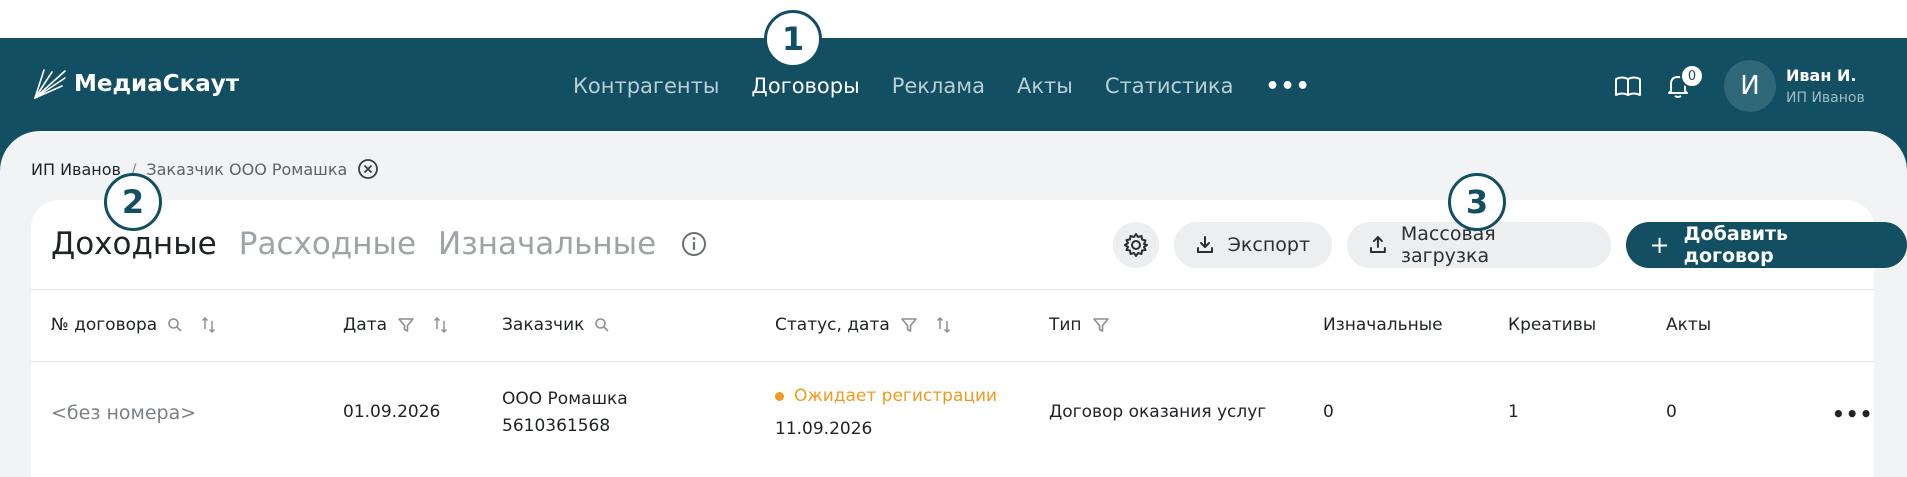  I want to click on callout-1: 1, so click(793, 39).